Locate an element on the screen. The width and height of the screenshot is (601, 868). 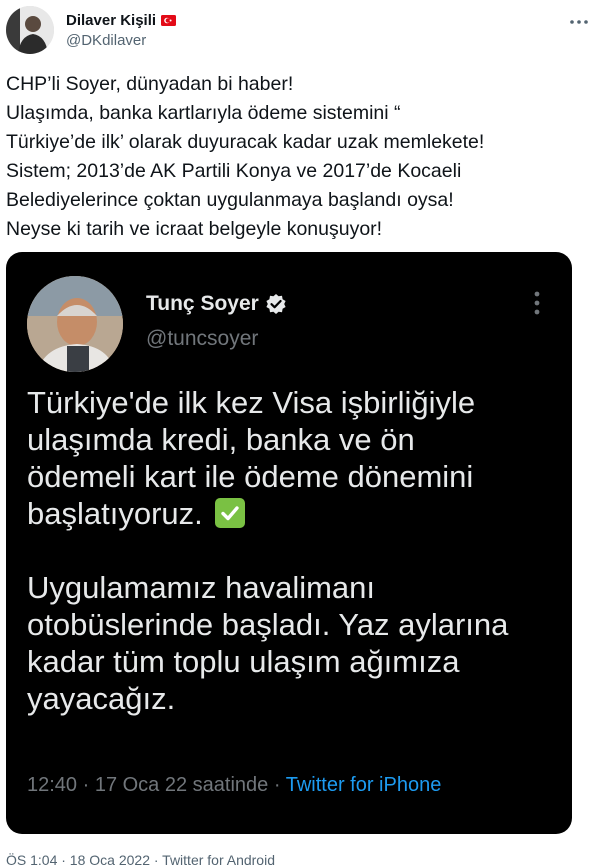
embedded-avatar is located at coordinates (75, 324).